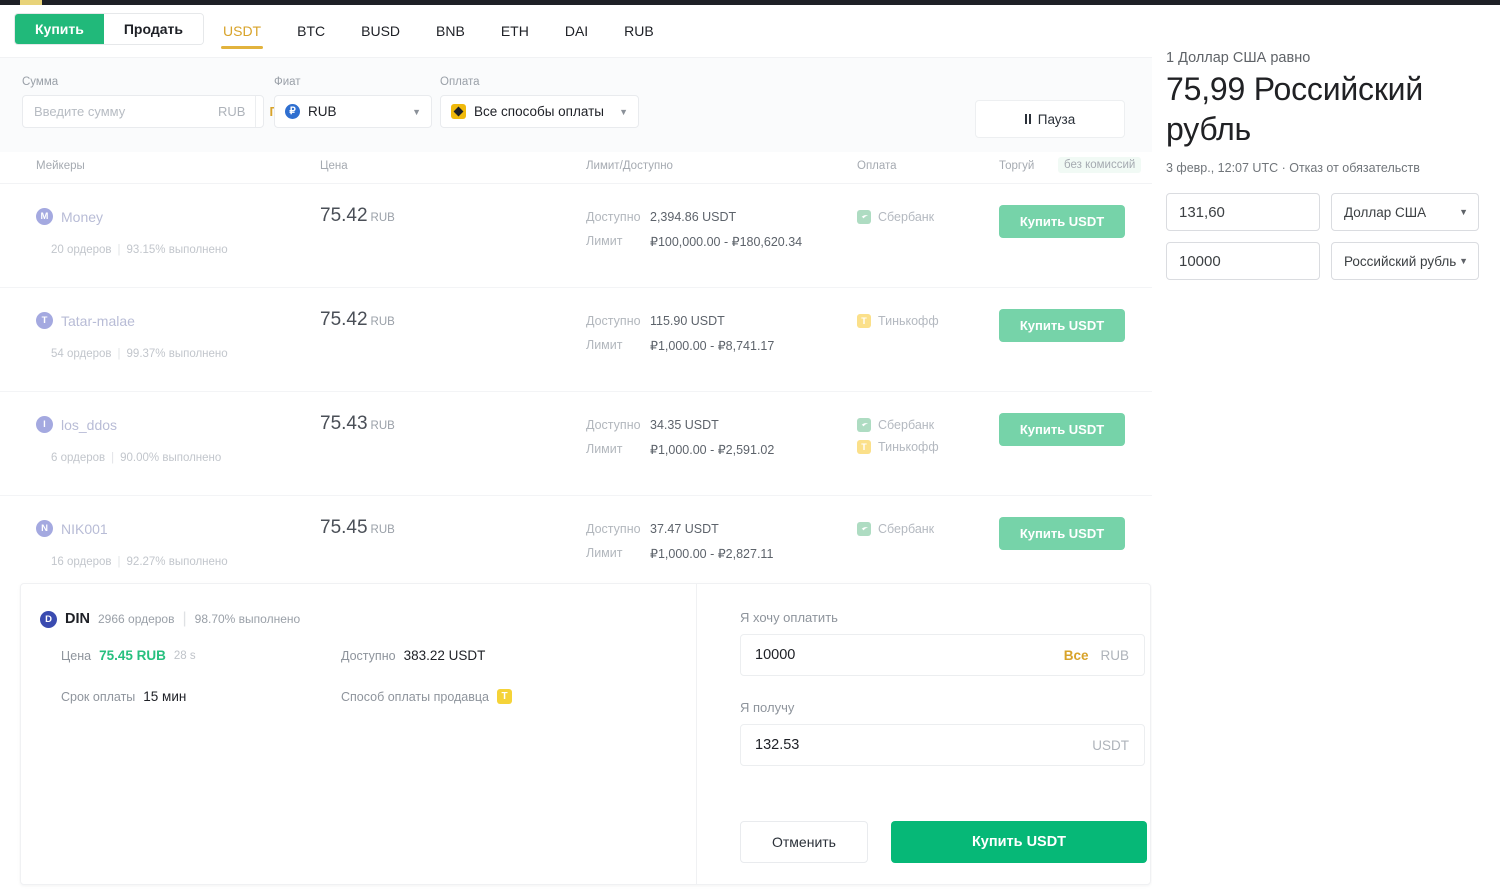 Image resolution: width=1500 pixels, height=896 pixels. I want to click on coin-tabs: USDT BTC BUSD BNB ETH DAI RUB, so click(438, 31).